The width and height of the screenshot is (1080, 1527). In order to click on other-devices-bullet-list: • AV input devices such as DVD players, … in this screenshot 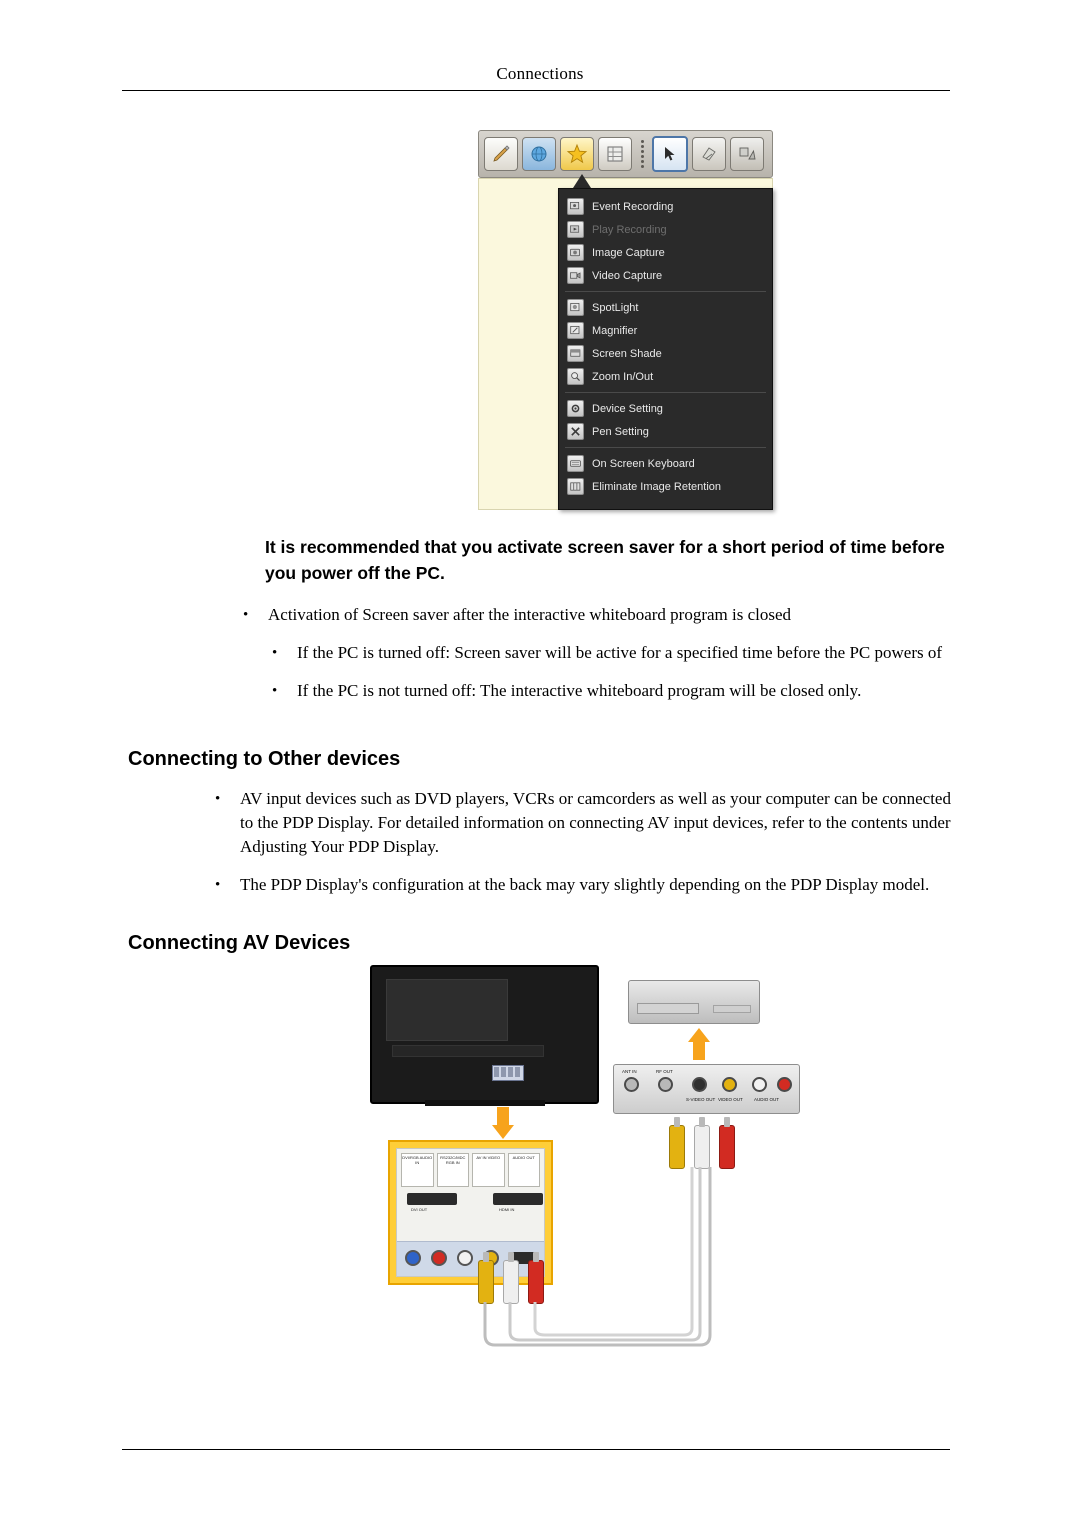, I will do `click(540, 849)`.